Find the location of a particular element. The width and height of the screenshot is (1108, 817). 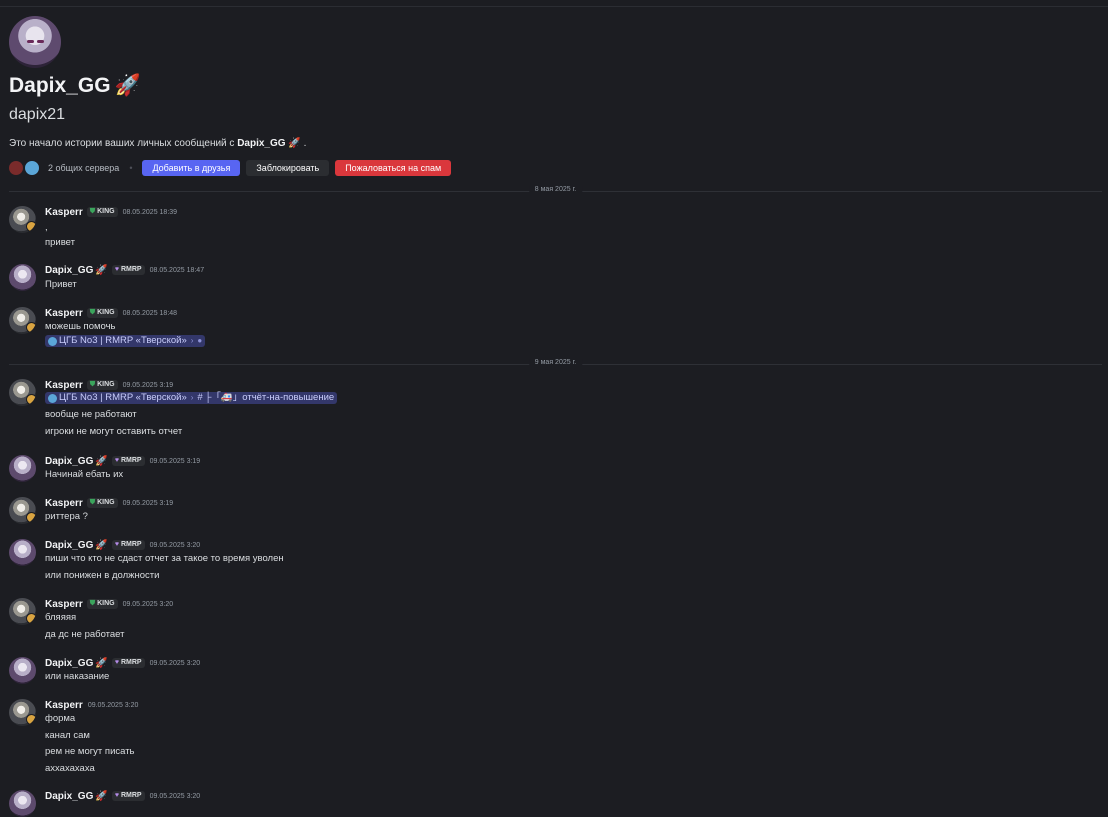

server-mention-label: ЦГБ No3 | RMRP «Тверской» is located at coordinates (123, 397).